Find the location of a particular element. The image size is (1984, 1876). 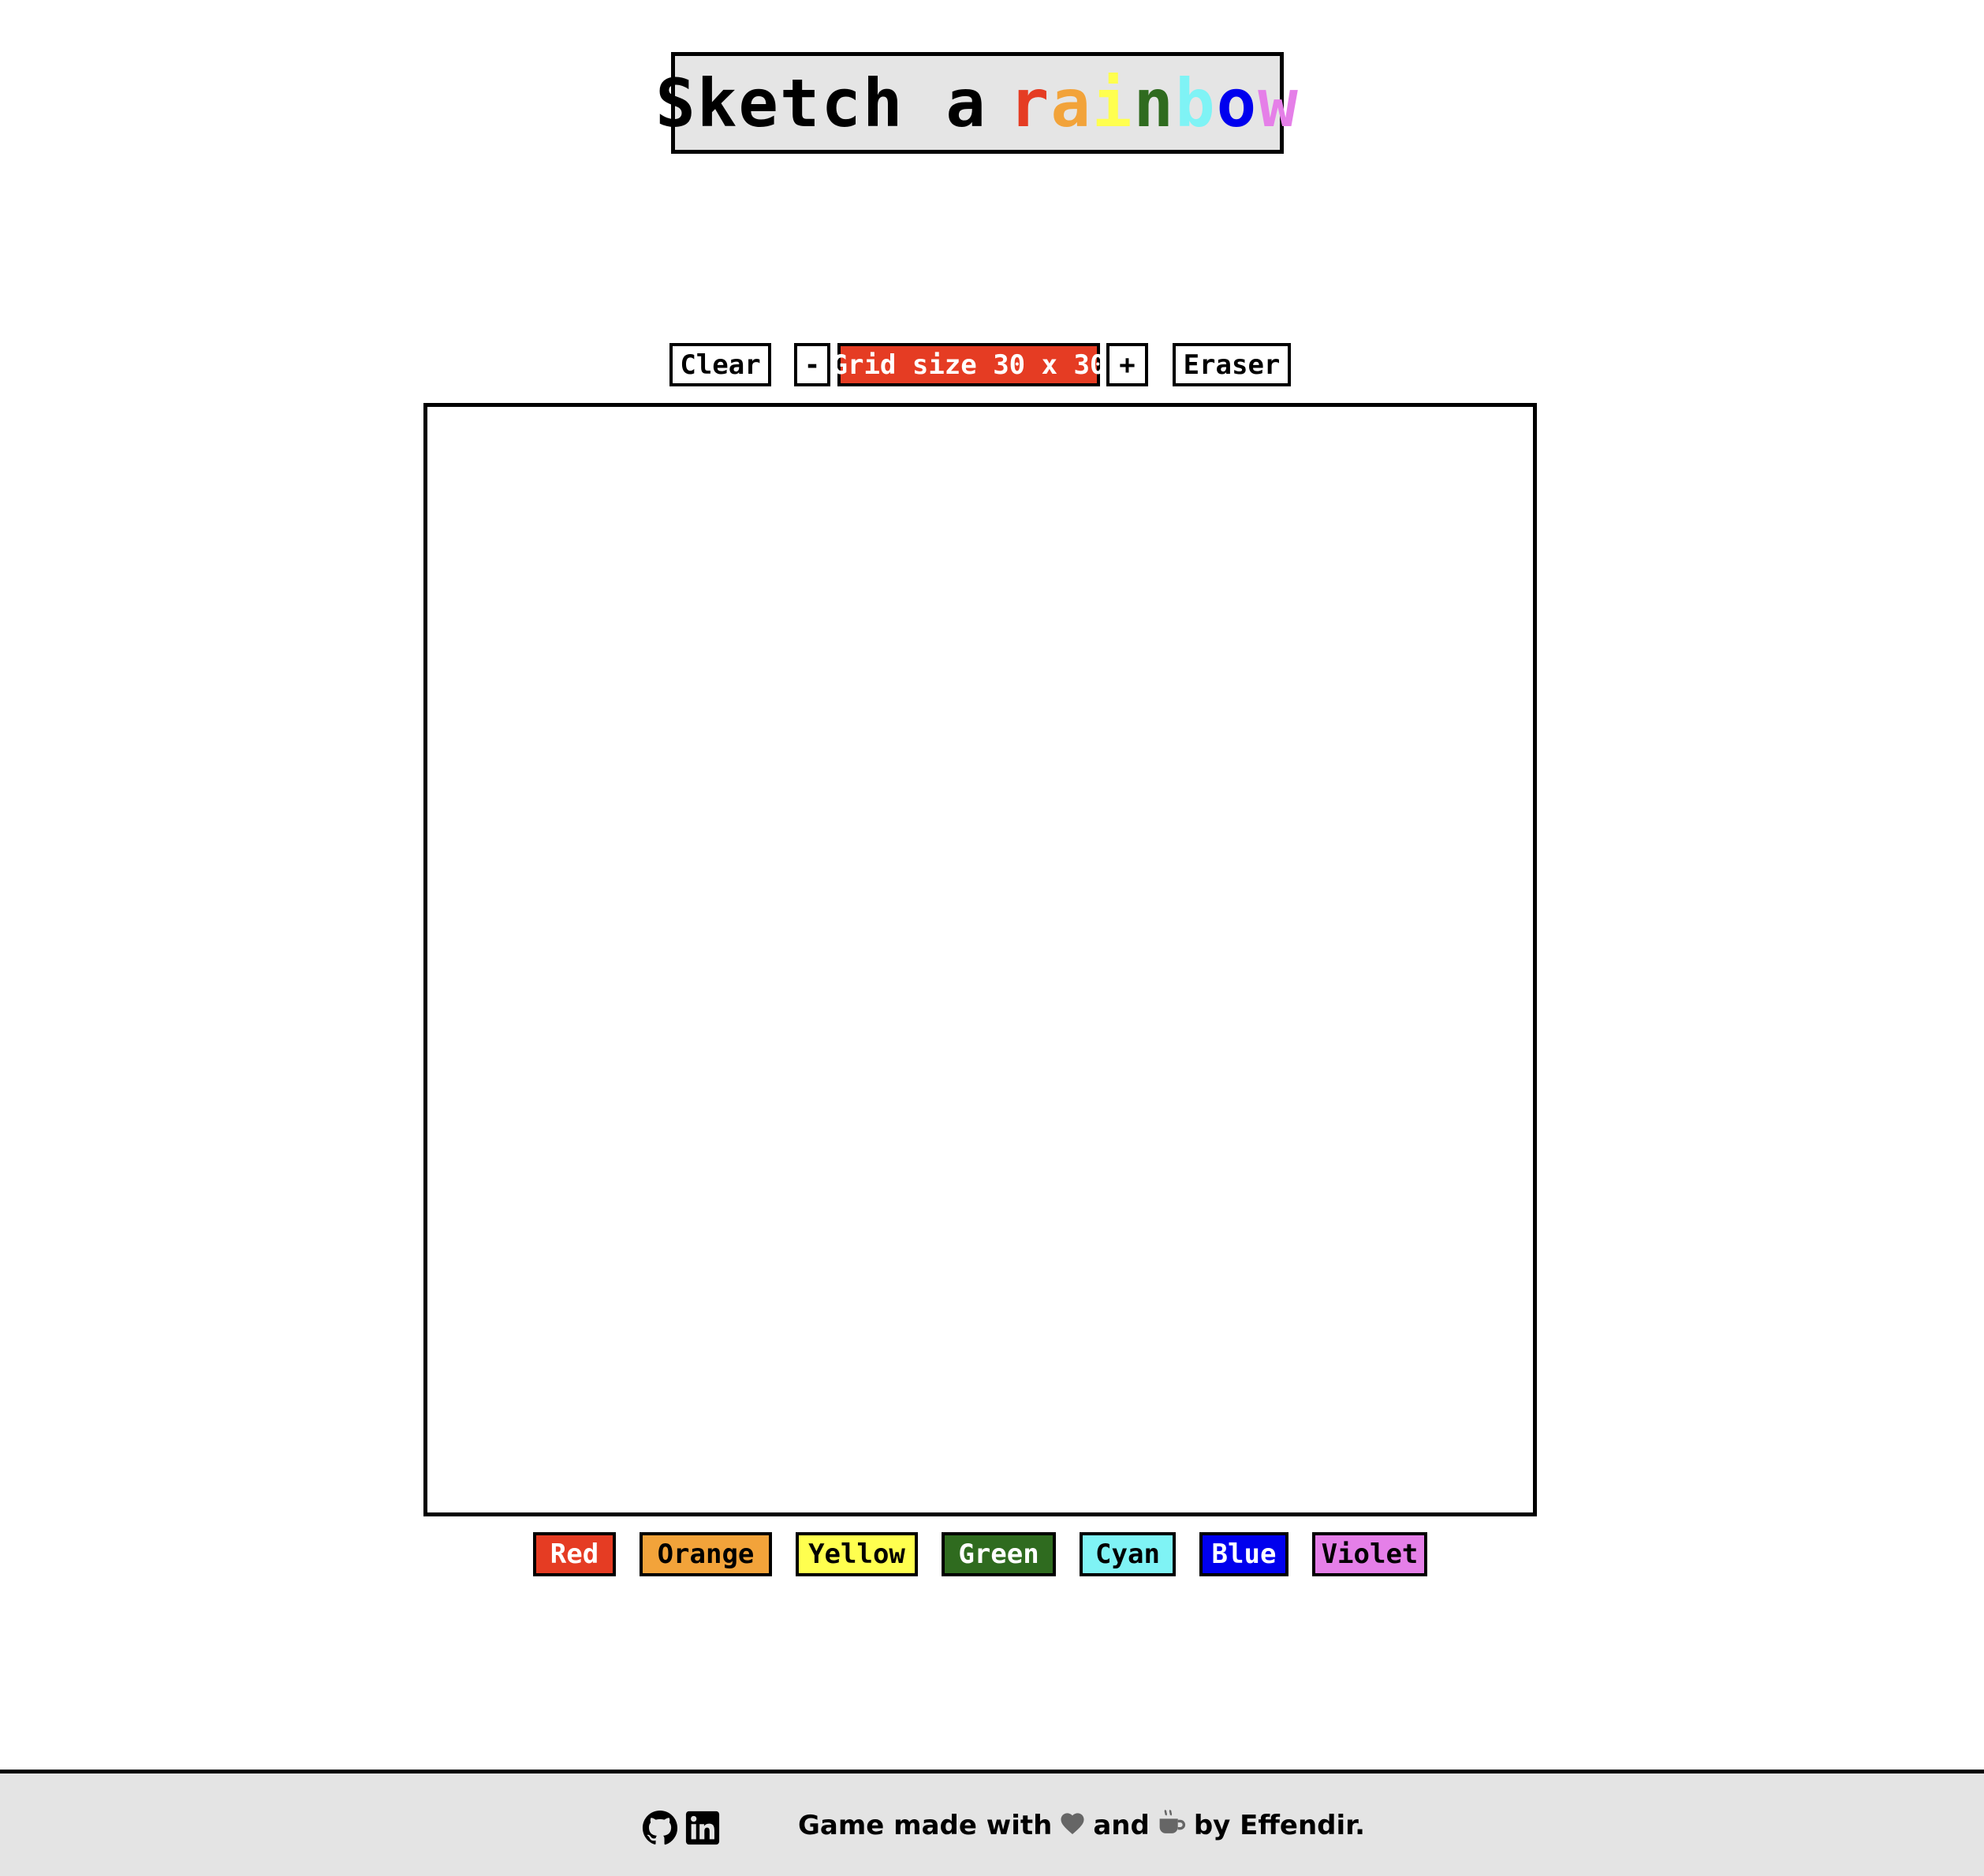

title-letter-w: w is located at coordinates (1279, 103).